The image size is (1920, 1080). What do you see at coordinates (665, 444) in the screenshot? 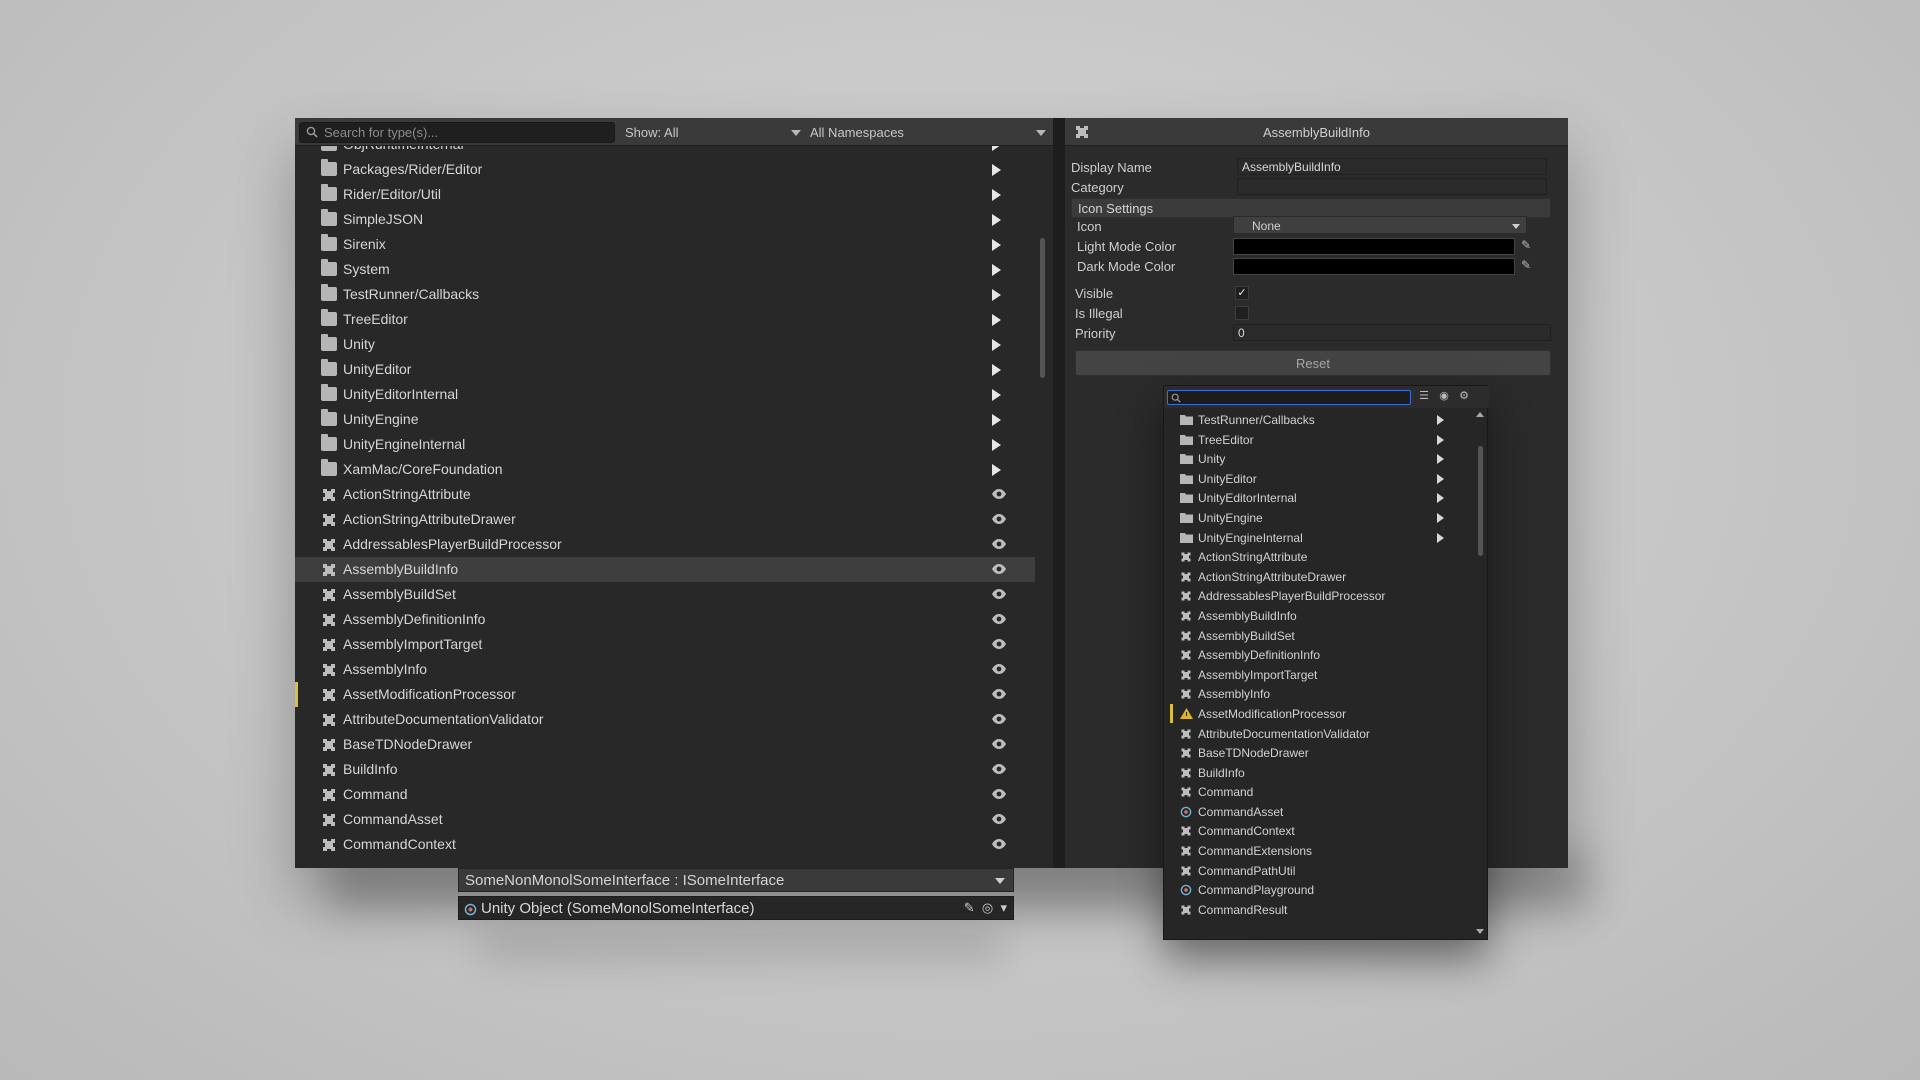
I see `namespace-row: UnityEngineInternal` at bounding box center [665, 444].